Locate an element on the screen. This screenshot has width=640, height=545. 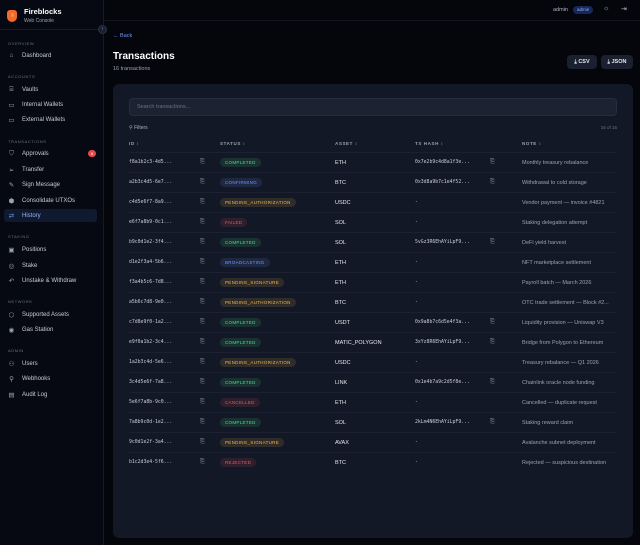
sidebar-item-transfer: ➢ Transfer is located at coordinates (50, 169).